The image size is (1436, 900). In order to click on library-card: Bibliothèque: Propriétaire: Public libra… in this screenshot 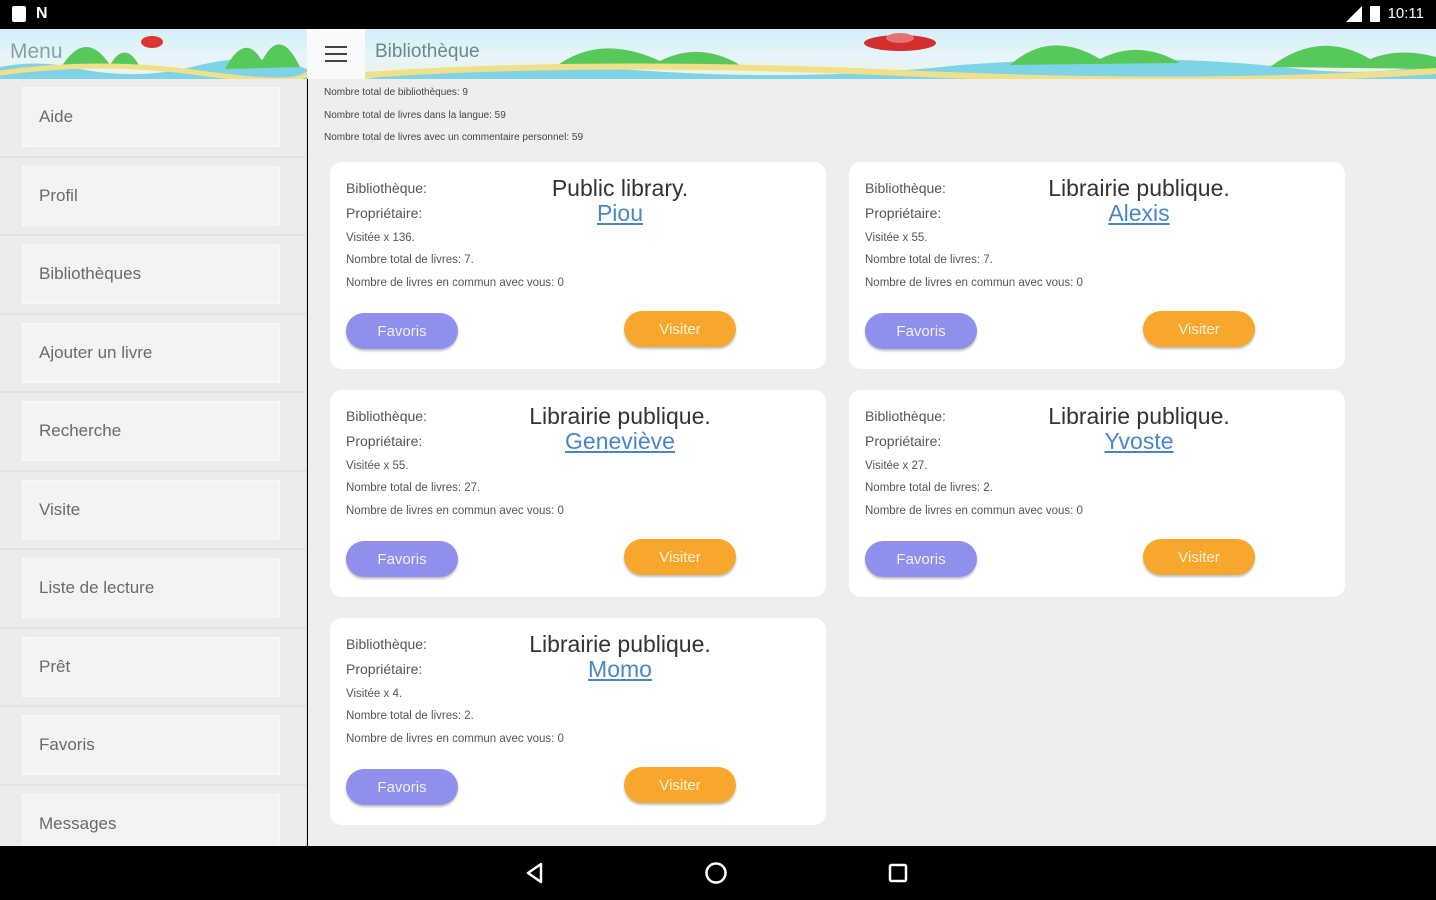, I will do `click(578, 265)`.